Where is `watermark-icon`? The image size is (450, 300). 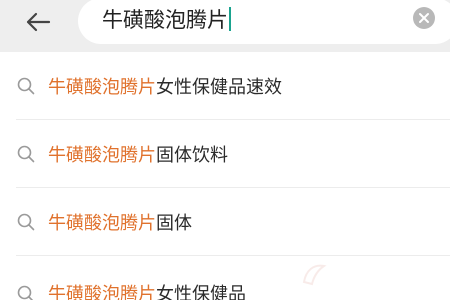 watermark-icon is located at coordinates (314, 275).